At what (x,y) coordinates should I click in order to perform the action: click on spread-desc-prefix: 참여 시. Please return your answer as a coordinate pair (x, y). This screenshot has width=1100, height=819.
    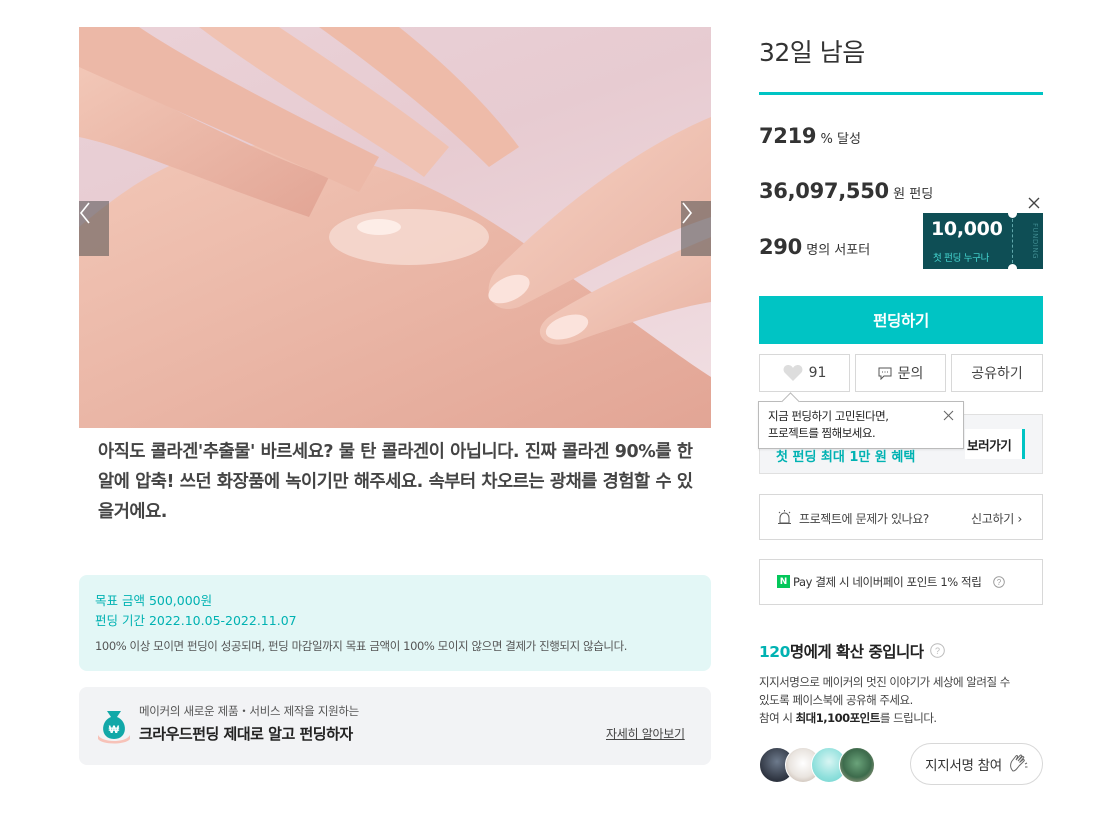
    Looking at the image, I should click on (777, 718).